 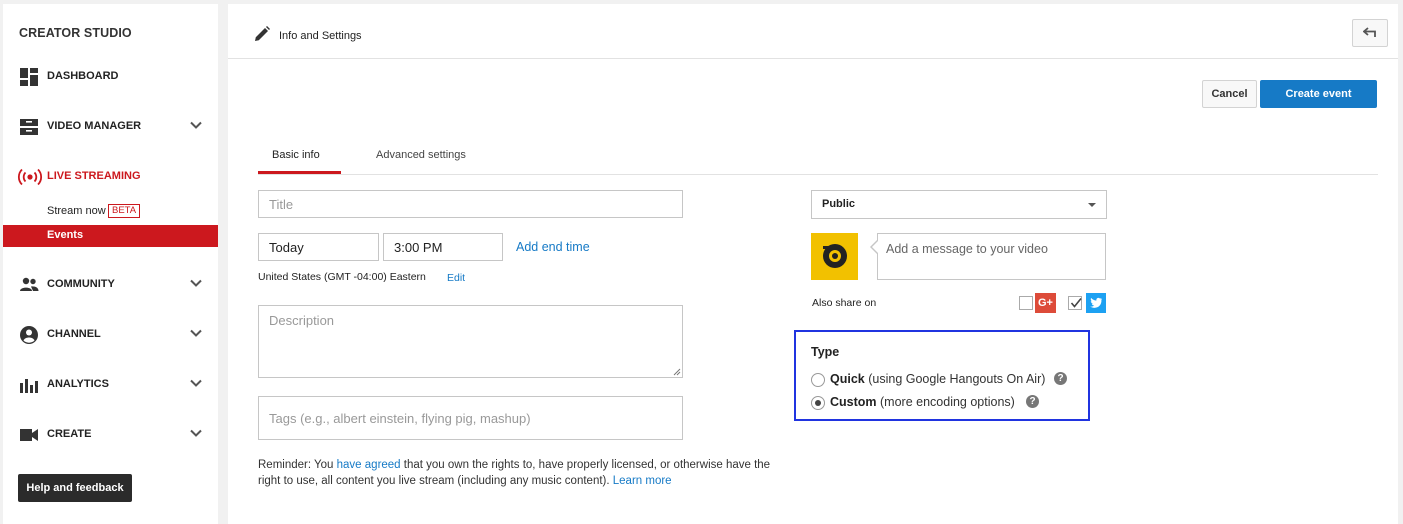 What do you see at coordinates (29, 335) in the screenshot?
I see `channel-icon` at bounding box center [29, 335].